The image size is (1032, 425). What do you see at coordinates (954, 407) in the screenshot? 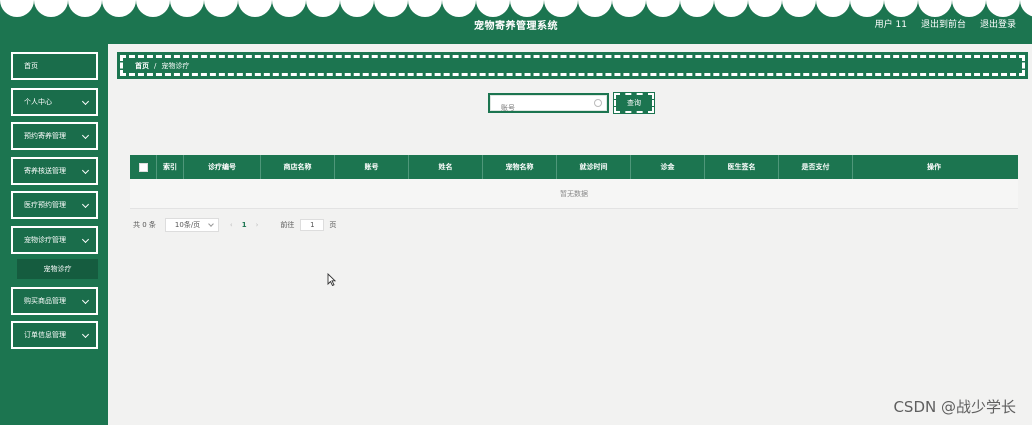
I see `watermark: CSDN @战少学长` at bounding box center [954, 407].